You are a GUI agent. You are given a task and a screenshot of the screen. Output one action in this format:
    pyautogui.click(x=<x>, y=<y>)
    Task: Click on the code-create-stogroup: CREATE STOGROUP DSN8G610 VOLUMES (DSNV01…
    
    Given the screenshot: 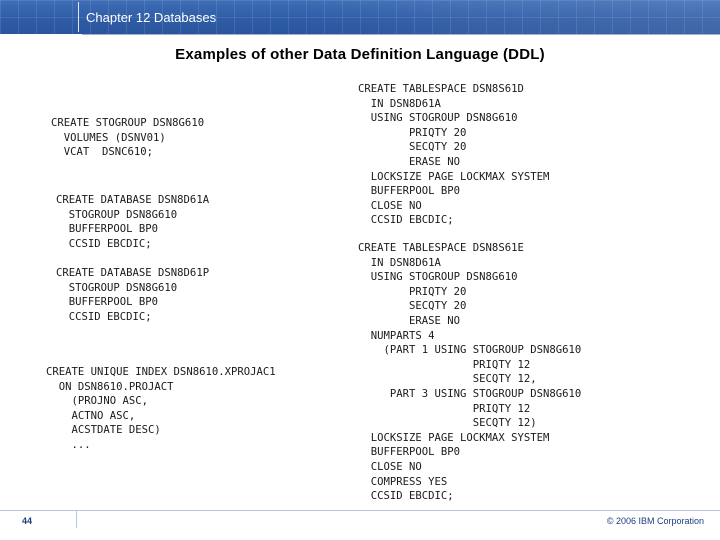 What is the action you would take?
    pyautogui.click(x=128, y=138)
    